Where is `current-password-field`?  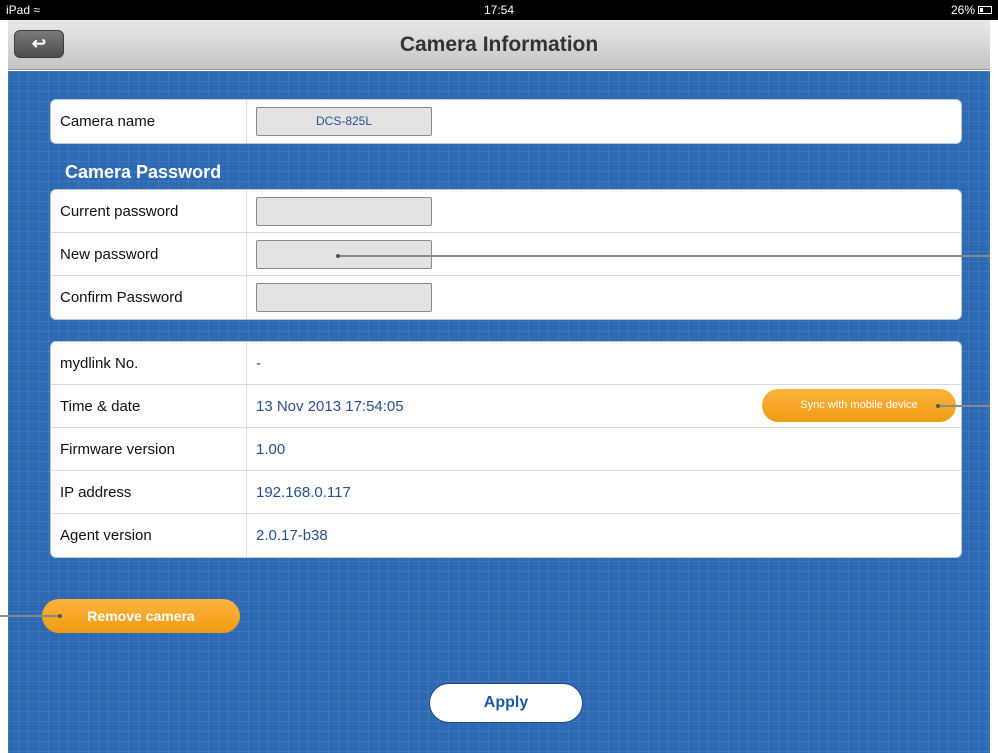
current-password-field is located at coordinates (344, 211).